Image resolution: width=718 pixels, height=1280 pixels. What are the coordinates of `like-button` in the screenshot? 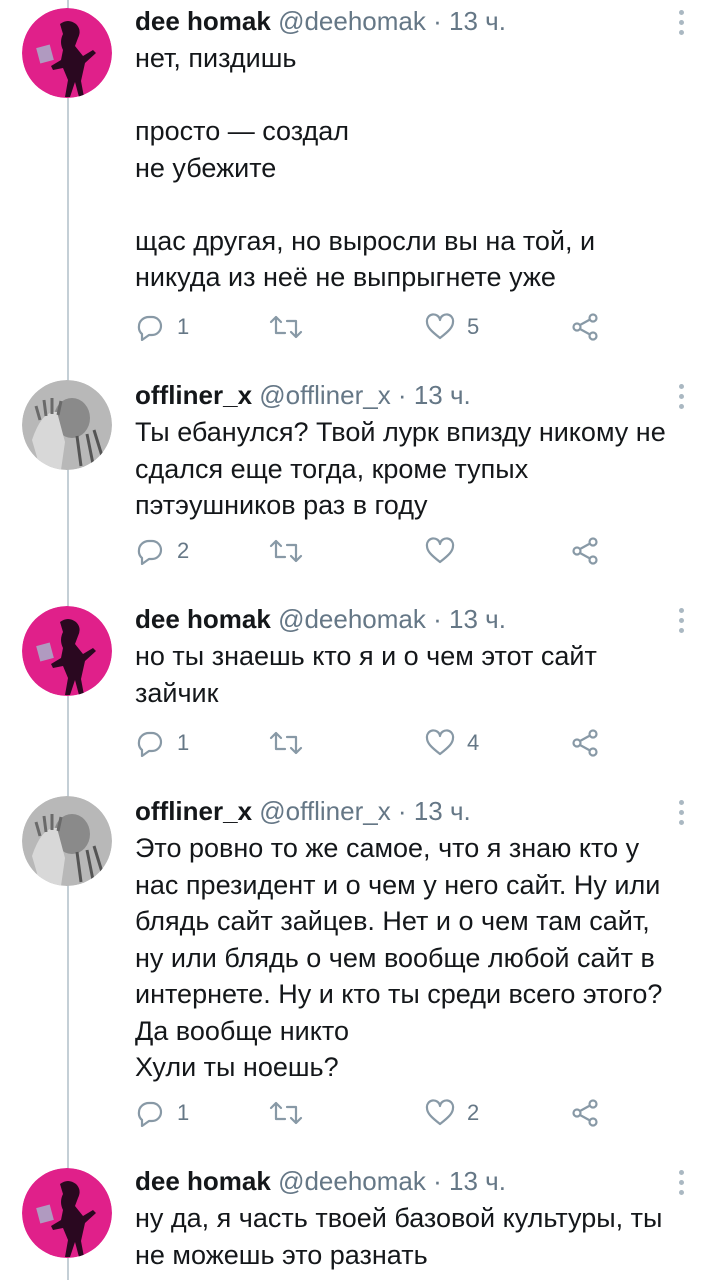 It's located at (446, 551).